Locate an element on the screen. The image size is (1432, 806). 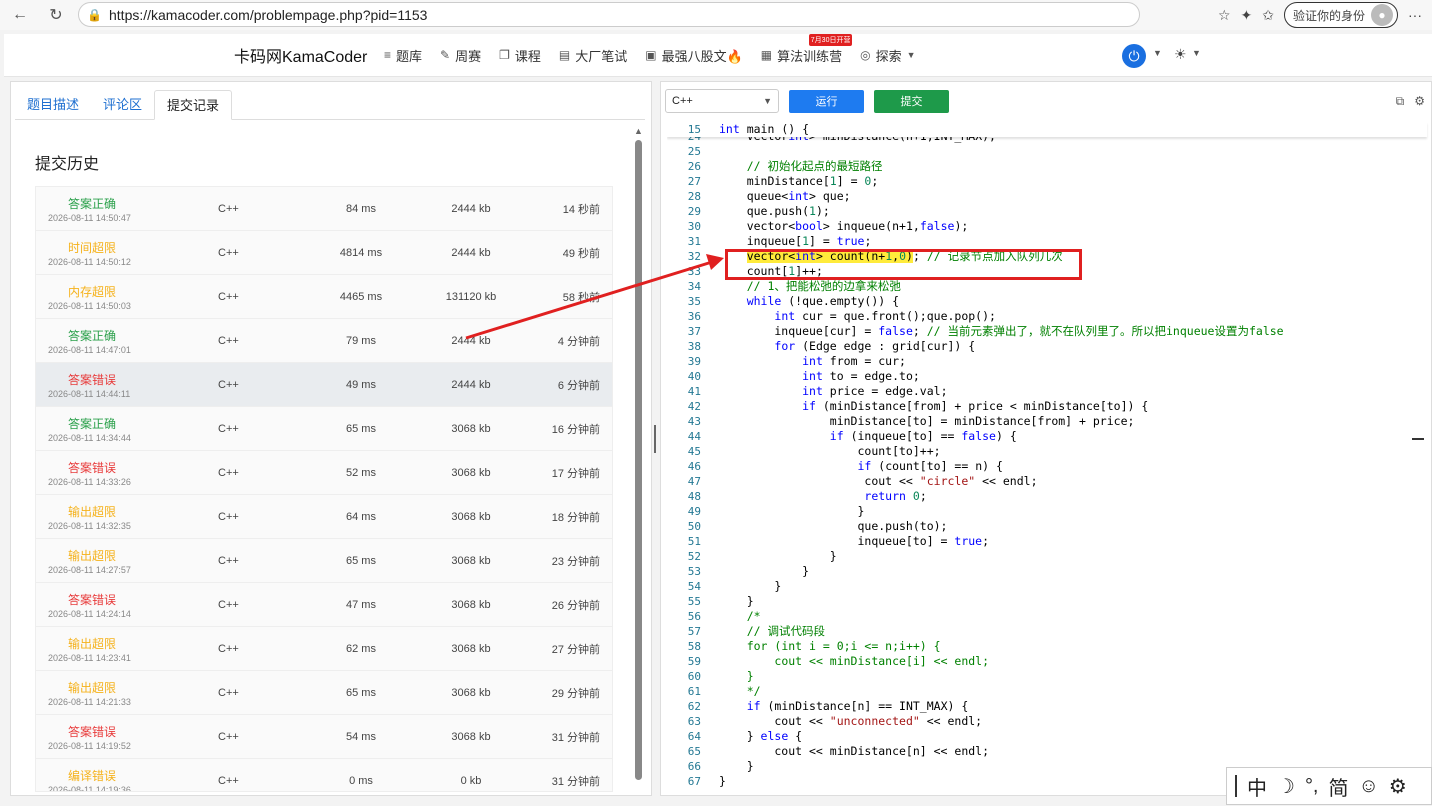
scrollbar: ▲ is located at coordinates (638, 454).